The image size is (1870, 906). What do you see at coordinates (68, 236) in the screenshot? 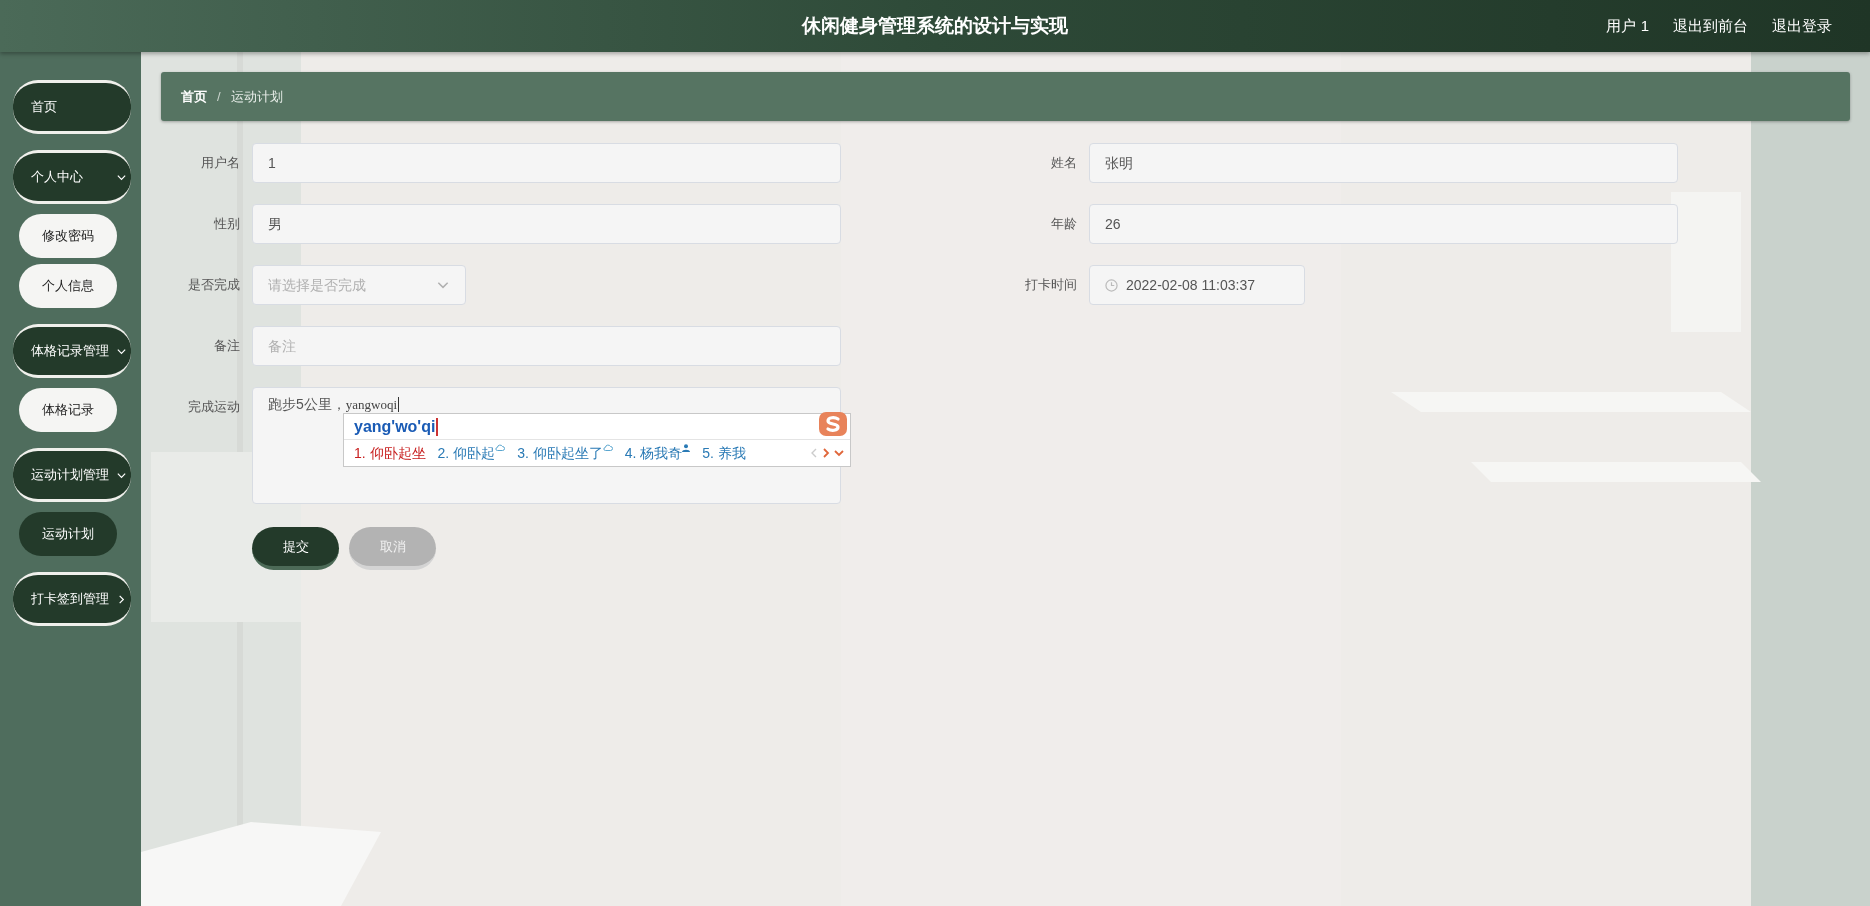
I see `sidebar-submenu-item: 修改密码` at bounding box center [68, 236].